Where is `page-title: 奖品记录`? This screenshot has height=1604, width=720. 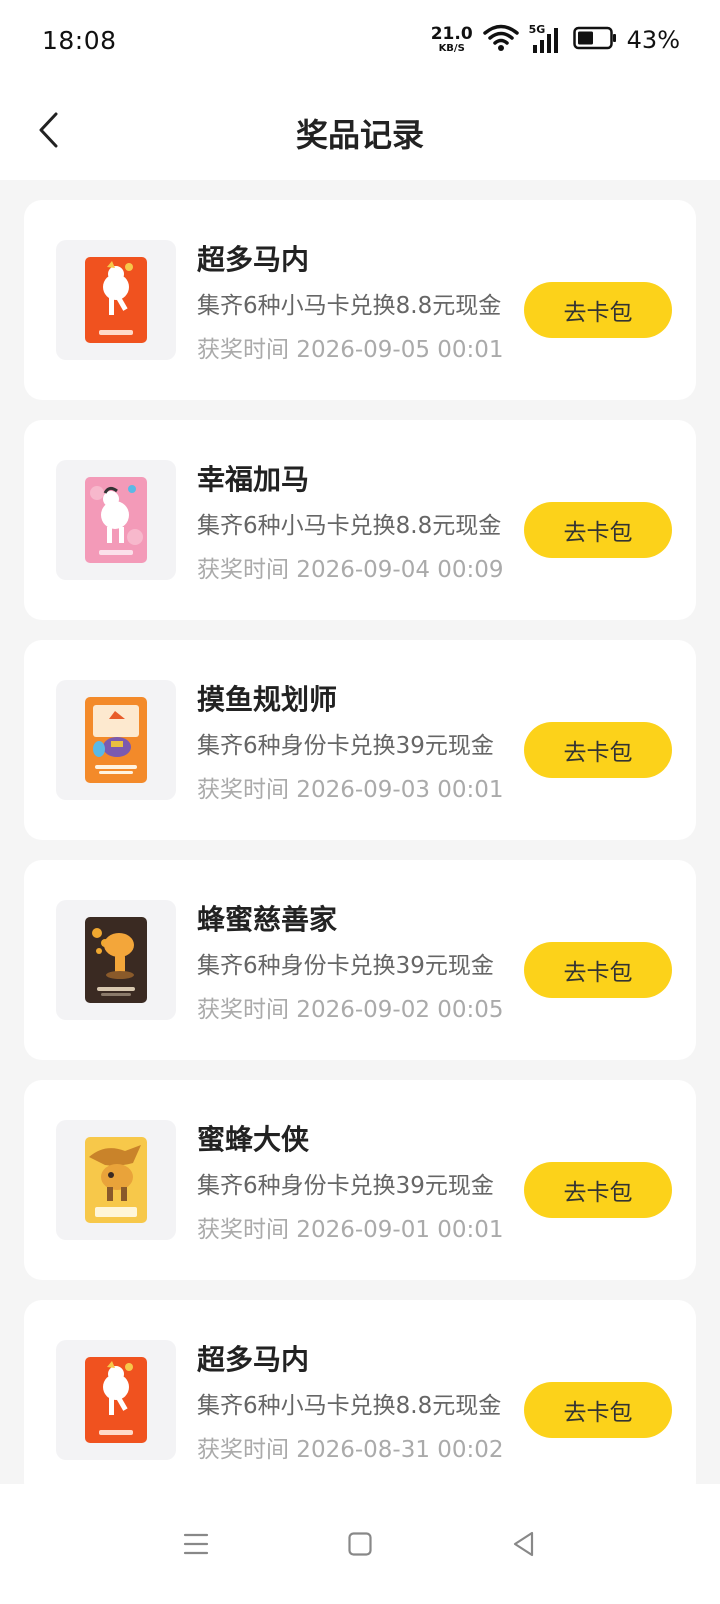
page-title: 奖品记录 is located at coordinates (359, 135).